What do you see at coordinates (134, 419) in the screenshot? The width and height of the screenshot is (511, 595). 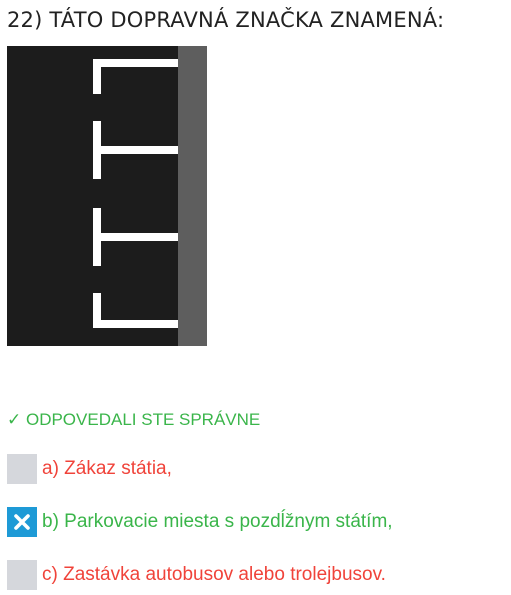 I see `result-status: ✓ ODPOVEDALI STE SPRÁVNE` at bounding box center [134, 419].